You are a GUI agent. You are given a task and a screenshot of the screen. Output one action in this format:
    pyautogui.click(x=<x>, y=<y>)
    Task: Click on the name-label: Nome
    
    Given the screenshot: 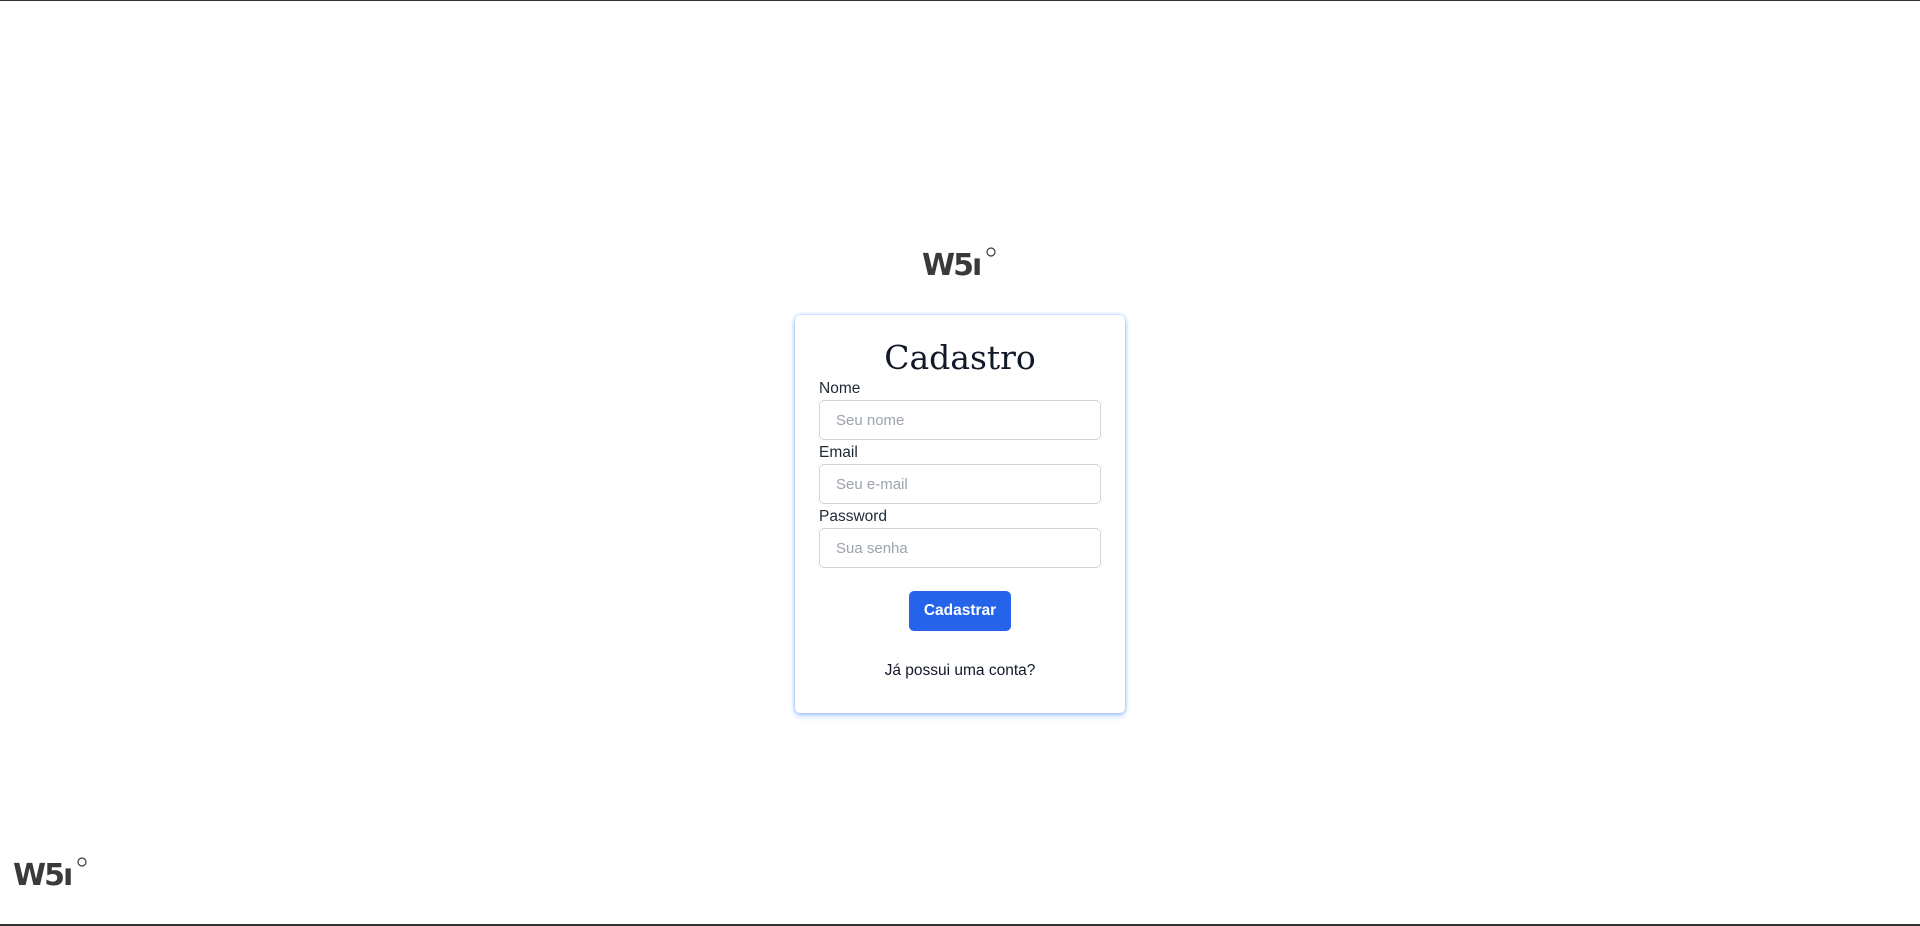 What is the action you would take?
    pyautogui.click(x=840, y=388)
    